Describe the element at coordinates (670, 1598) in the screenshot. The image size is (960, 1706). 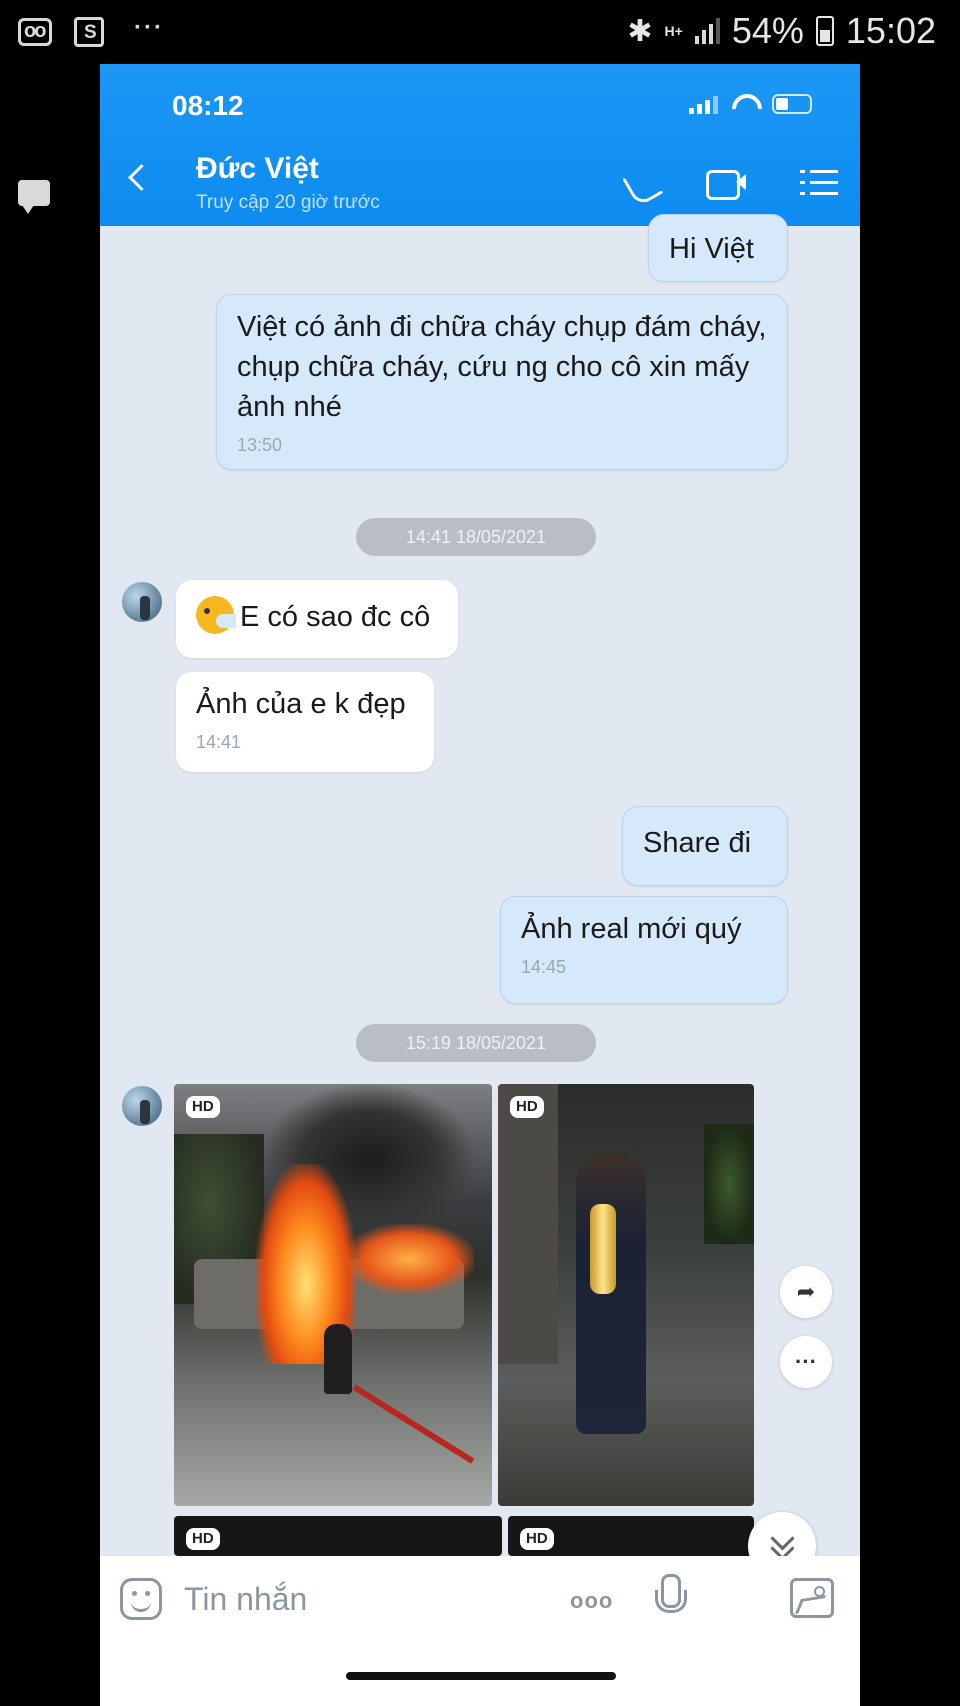
I see `microphone-icon` at that location.